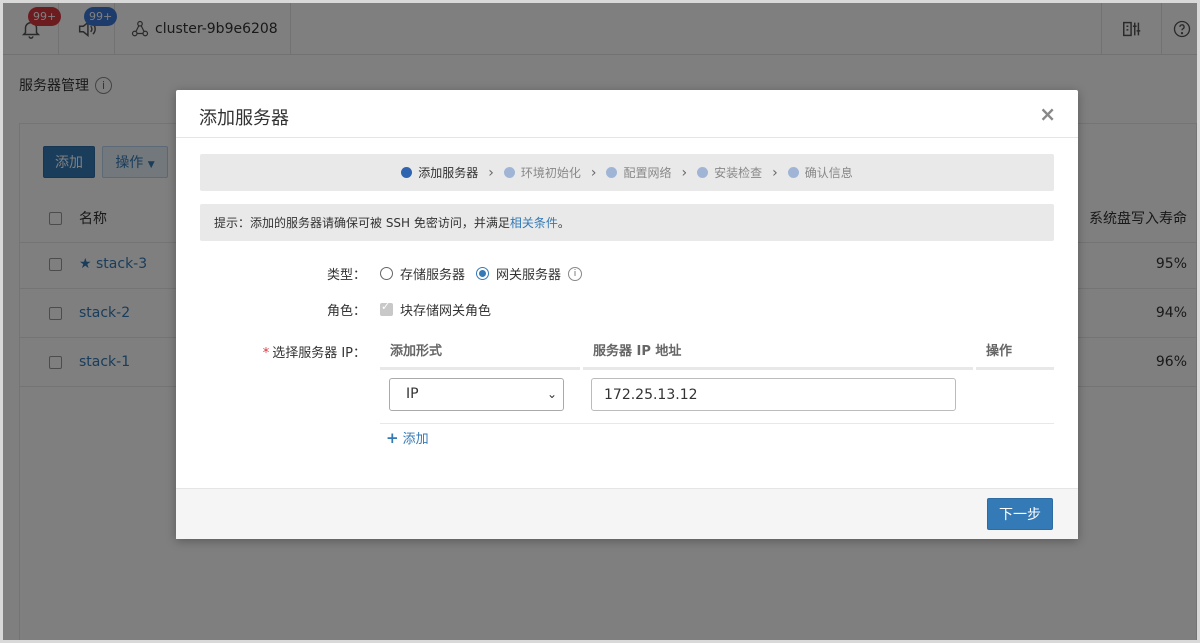 This screenshot has height=643, width=1200. What do you see at coordinates (627, 222) in the screenshot?
I see `tip-banner: 提示：添加的服务器请确保可被 SSH 免密访问，并满足 相关条件。` at bounding box center [627, 222].